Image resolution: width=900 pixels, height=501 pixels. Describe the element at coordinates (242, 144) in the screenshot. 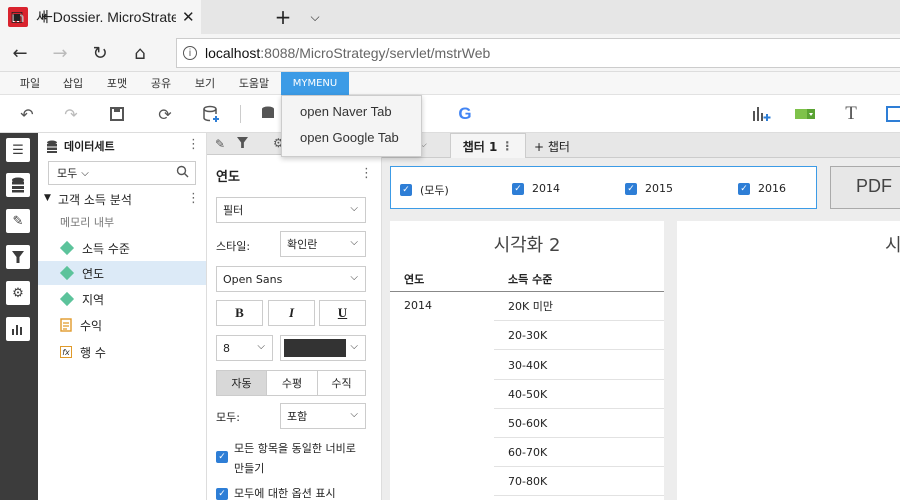

I see `format-tab-filter-icon` at that location.